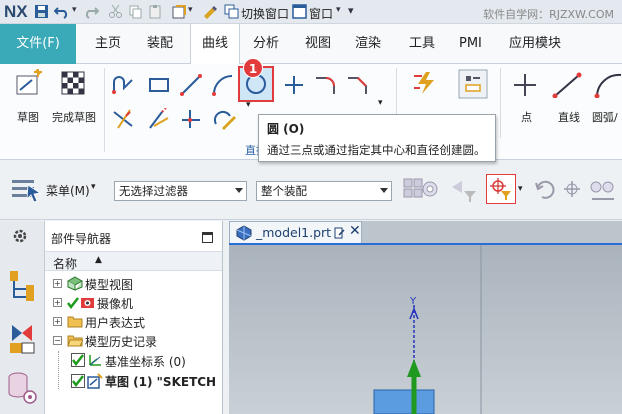 The width and height of the screenshot is (622, 414). Describe the element at coordinates (294, 85) in the screenshot. I see `point-tool-icon` at that location.